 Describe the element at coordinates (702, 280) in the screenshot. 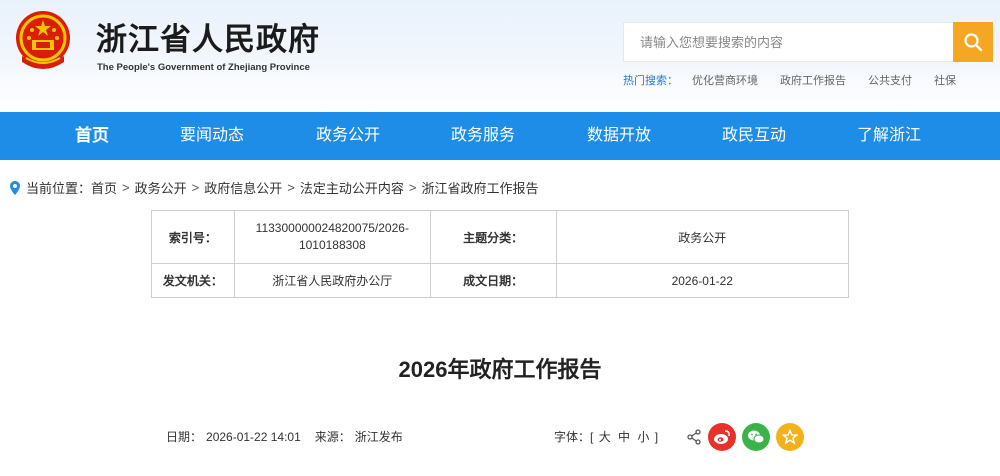

I see `date-value: 2026-01-22` at that location.